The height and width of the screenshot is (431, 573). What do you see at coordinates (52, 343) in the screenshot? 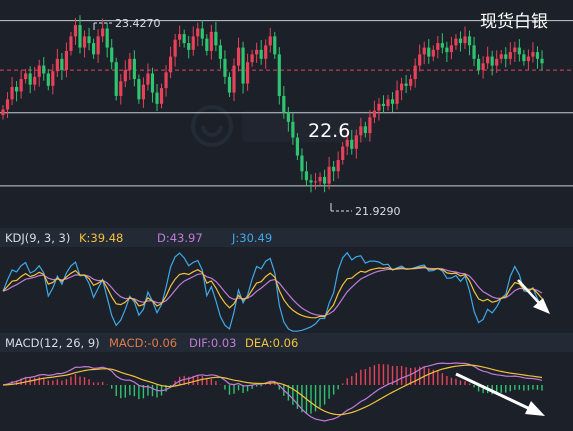
I see `macd-title: MACD(12, 26, 9)` at bounding box center [52, 343].